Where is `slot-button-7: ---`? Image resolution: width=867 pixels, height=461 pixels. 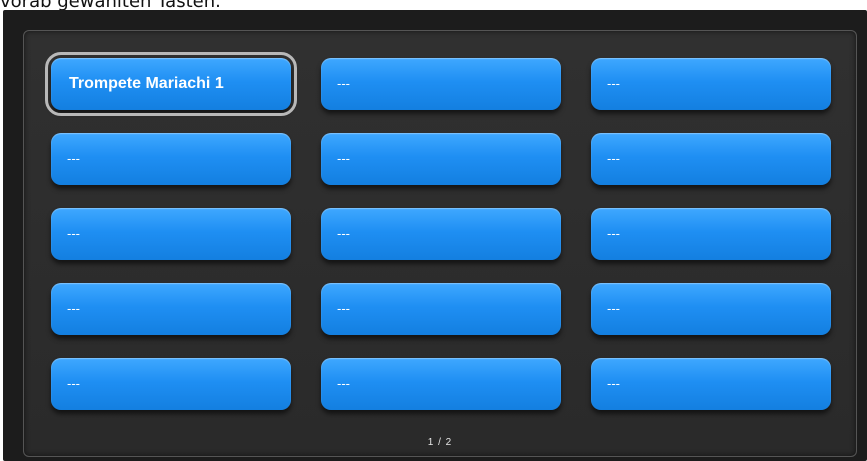 slot-button-7: --- is located at coordinates (171, 234).